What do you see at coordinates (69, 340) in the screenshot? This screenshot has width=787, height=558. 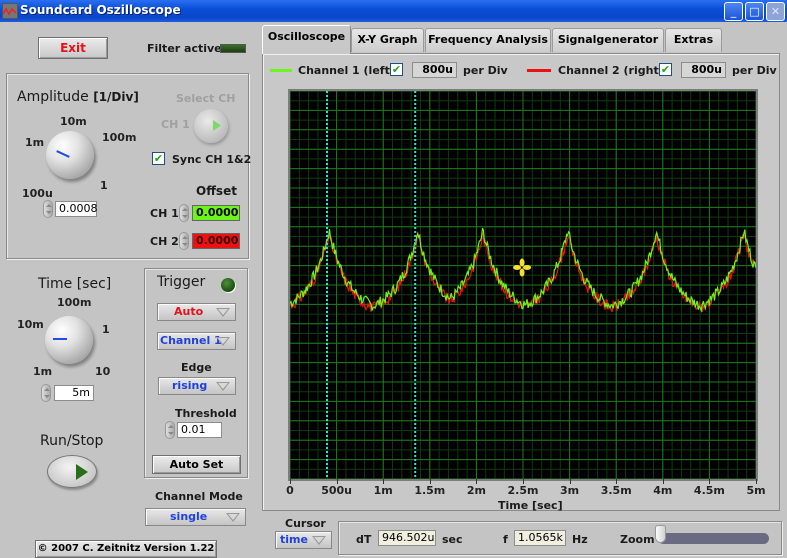 I see `time-knob` at bounding box center [69, 340].